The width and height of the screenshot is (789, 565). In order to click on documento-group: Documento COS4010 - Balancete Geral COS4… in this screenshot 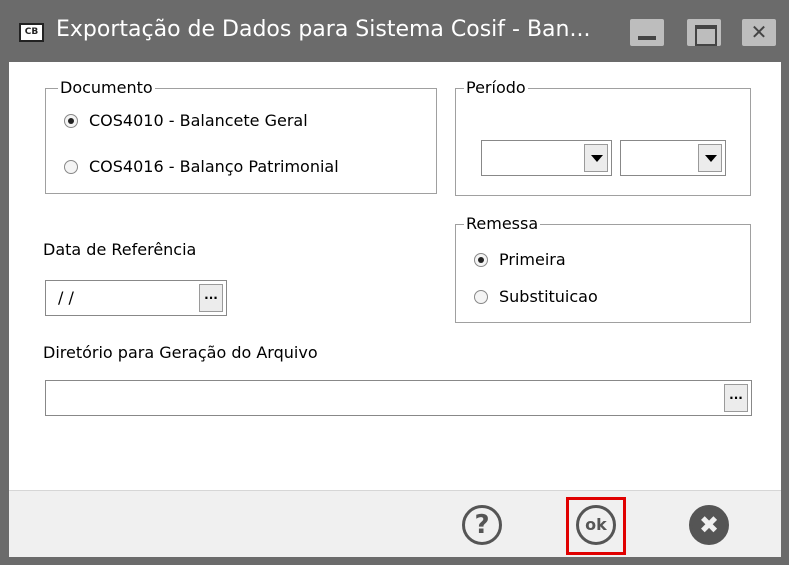, I will do `click(241, 136)`.